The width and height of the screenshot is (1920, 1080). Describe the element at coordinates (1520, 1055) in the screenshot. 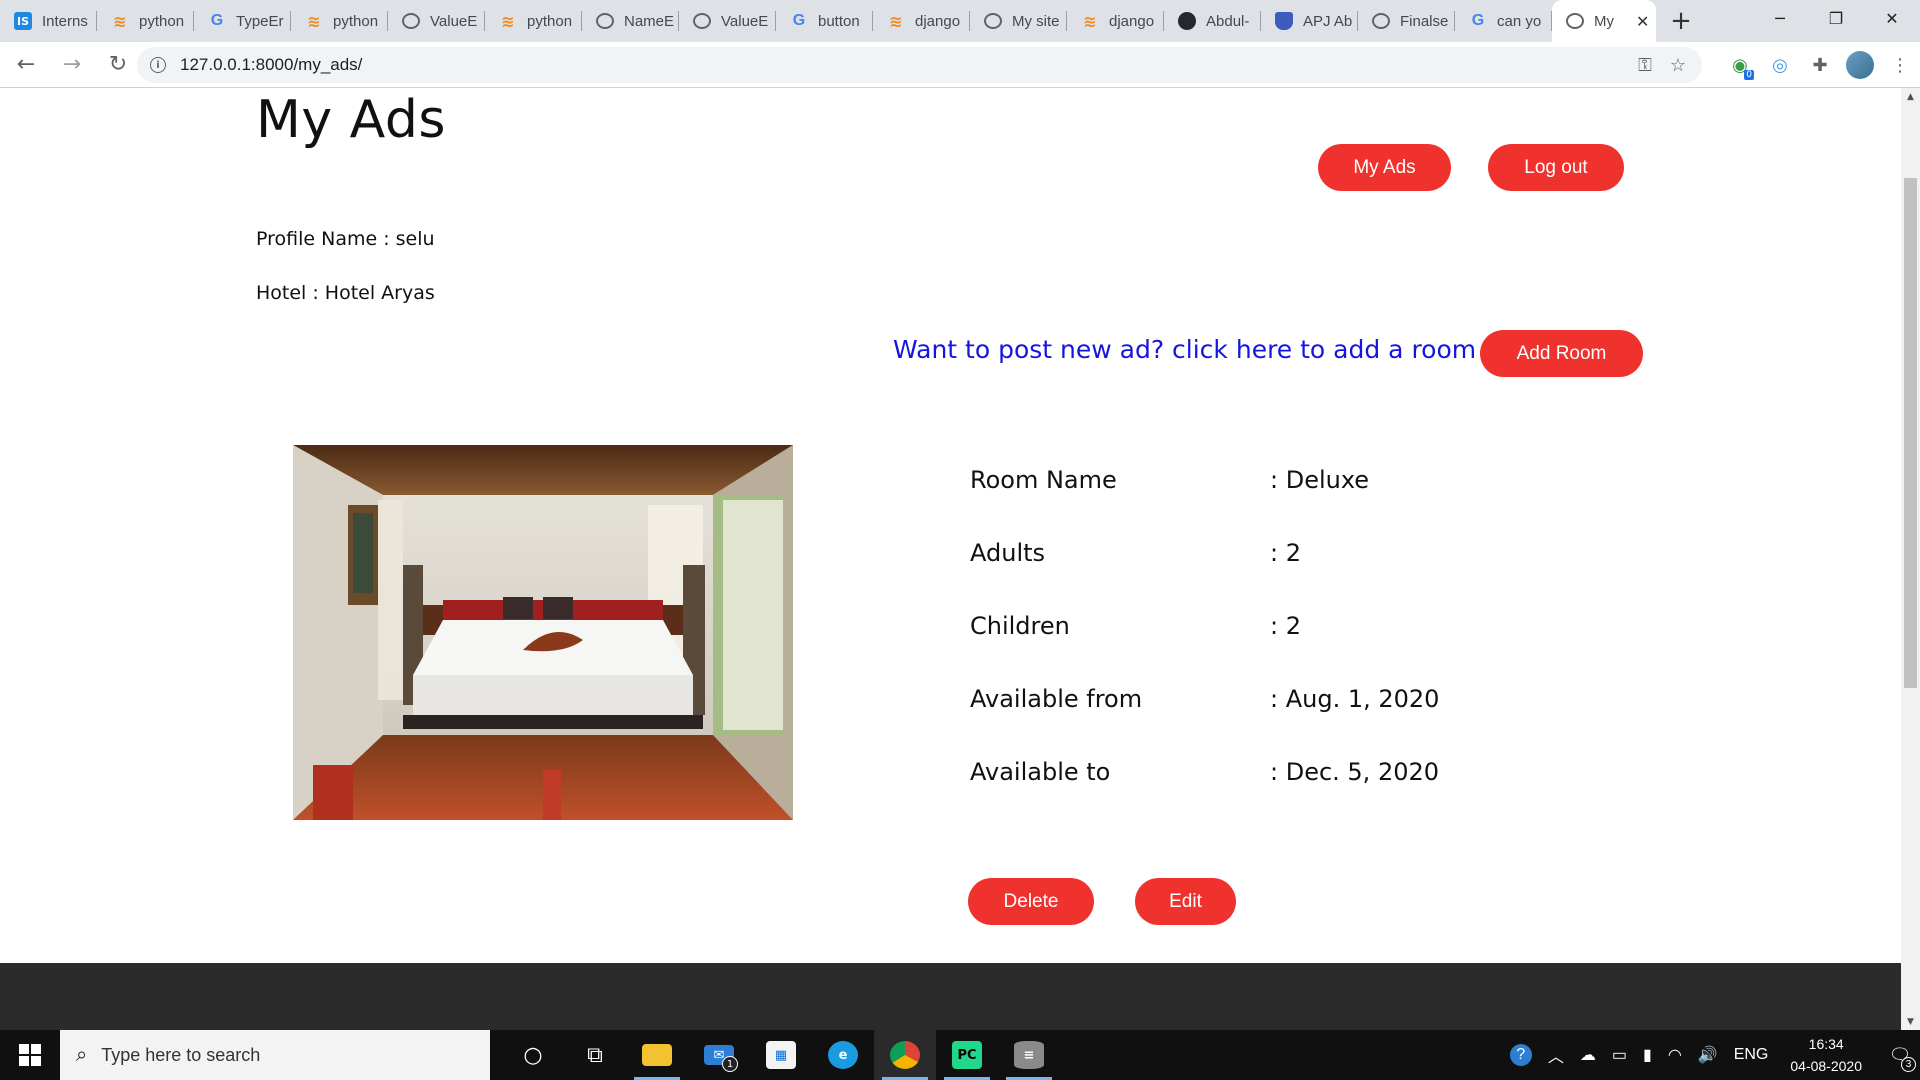

I see `help-icon: ?` at that location.